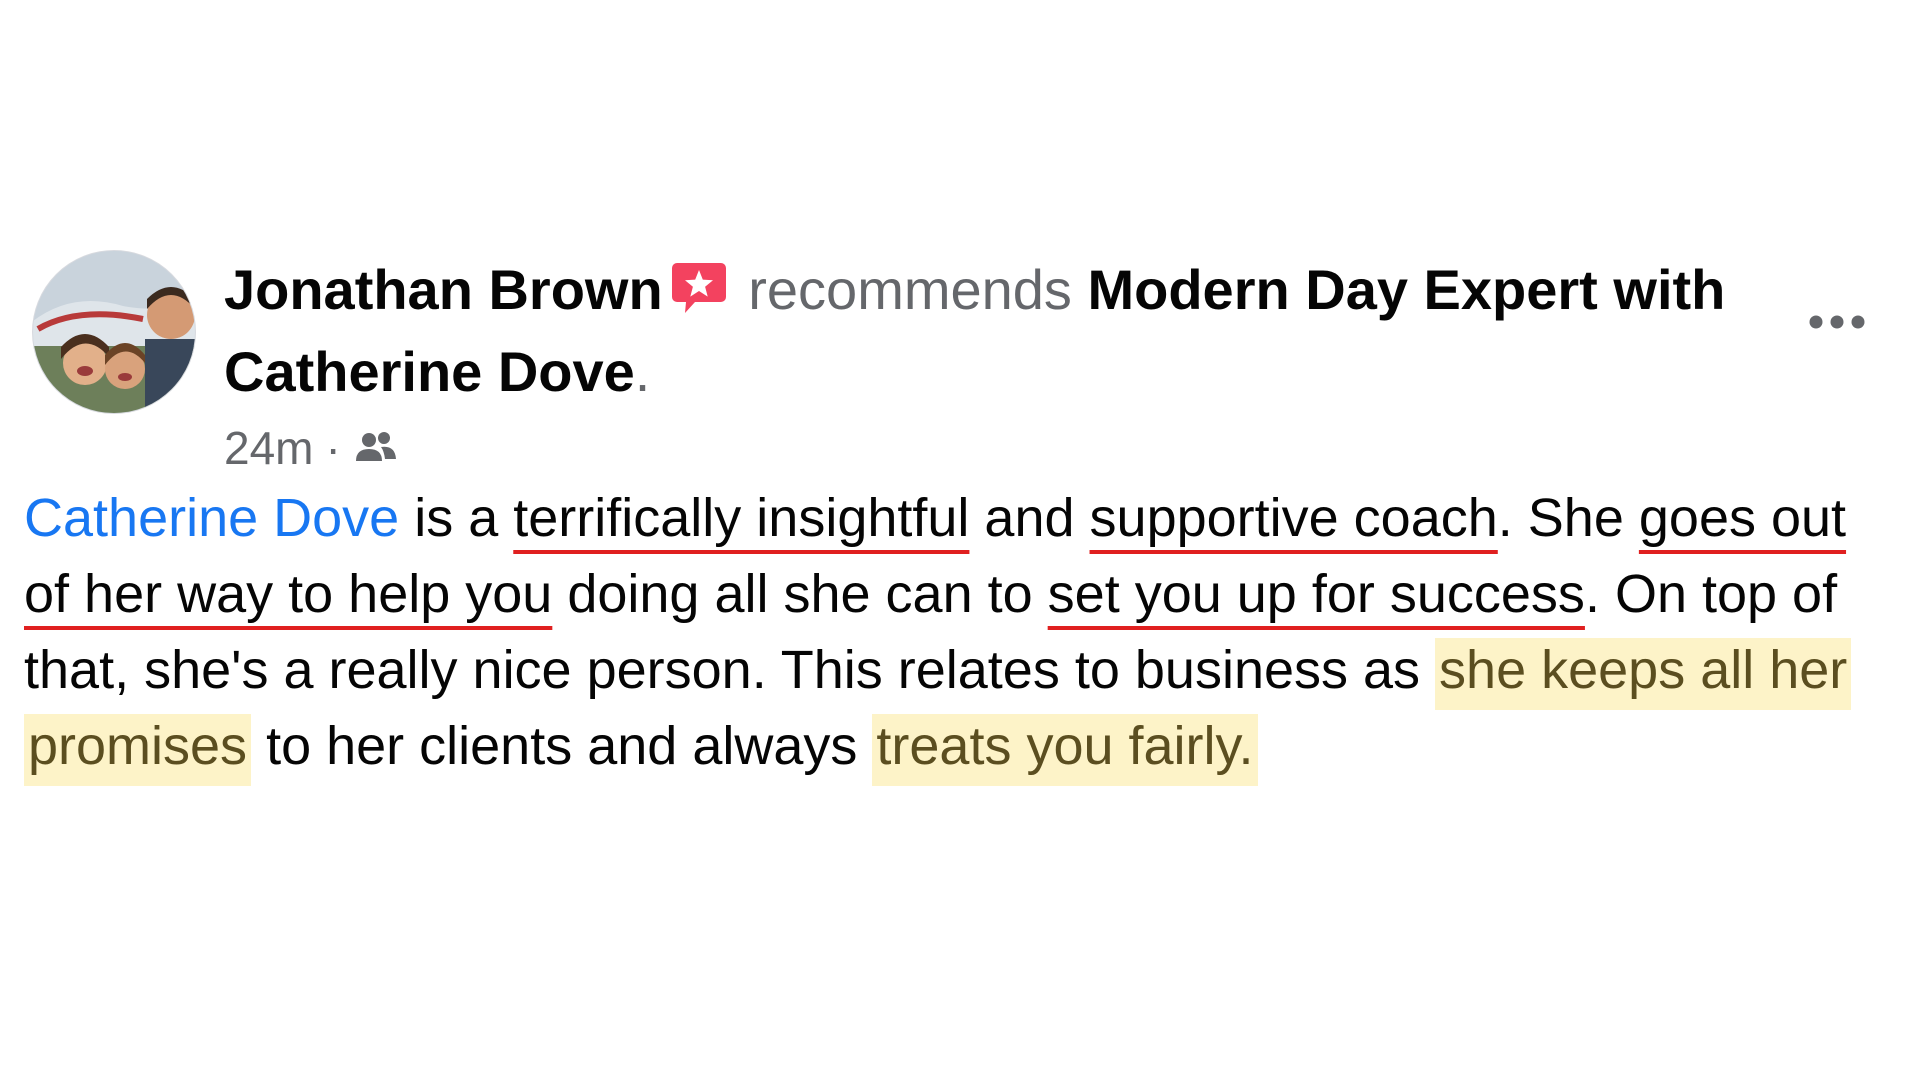 This screenshot has width=1920, height=1080. What do you see at coordinates (800, 594) in the screenshot?
I see `review-fragment: doing all she can to` at bounding box center [800, 594].